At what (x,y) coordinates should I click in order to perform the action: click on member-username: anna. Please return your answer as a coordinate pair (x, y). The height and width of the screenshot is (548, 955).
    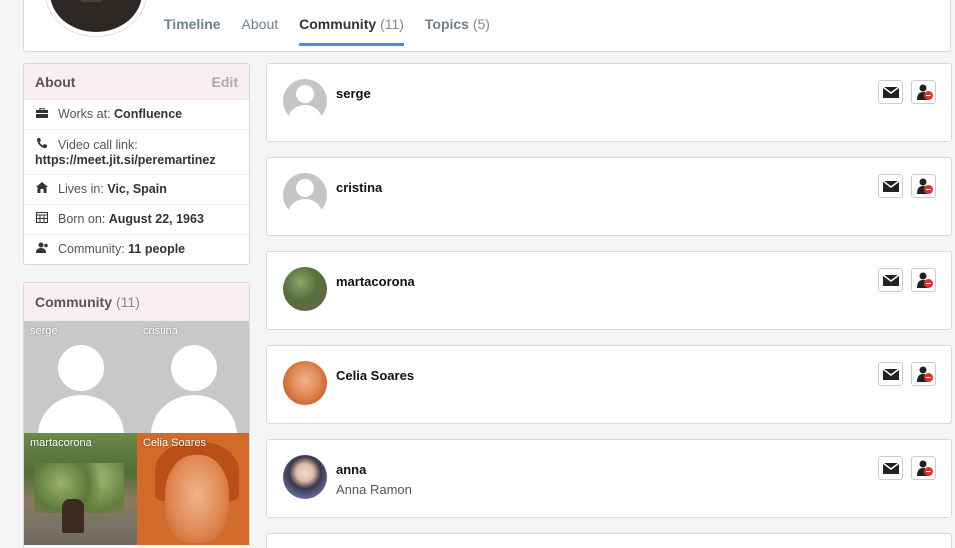
    Looking at the image, I should click on (351, 469).